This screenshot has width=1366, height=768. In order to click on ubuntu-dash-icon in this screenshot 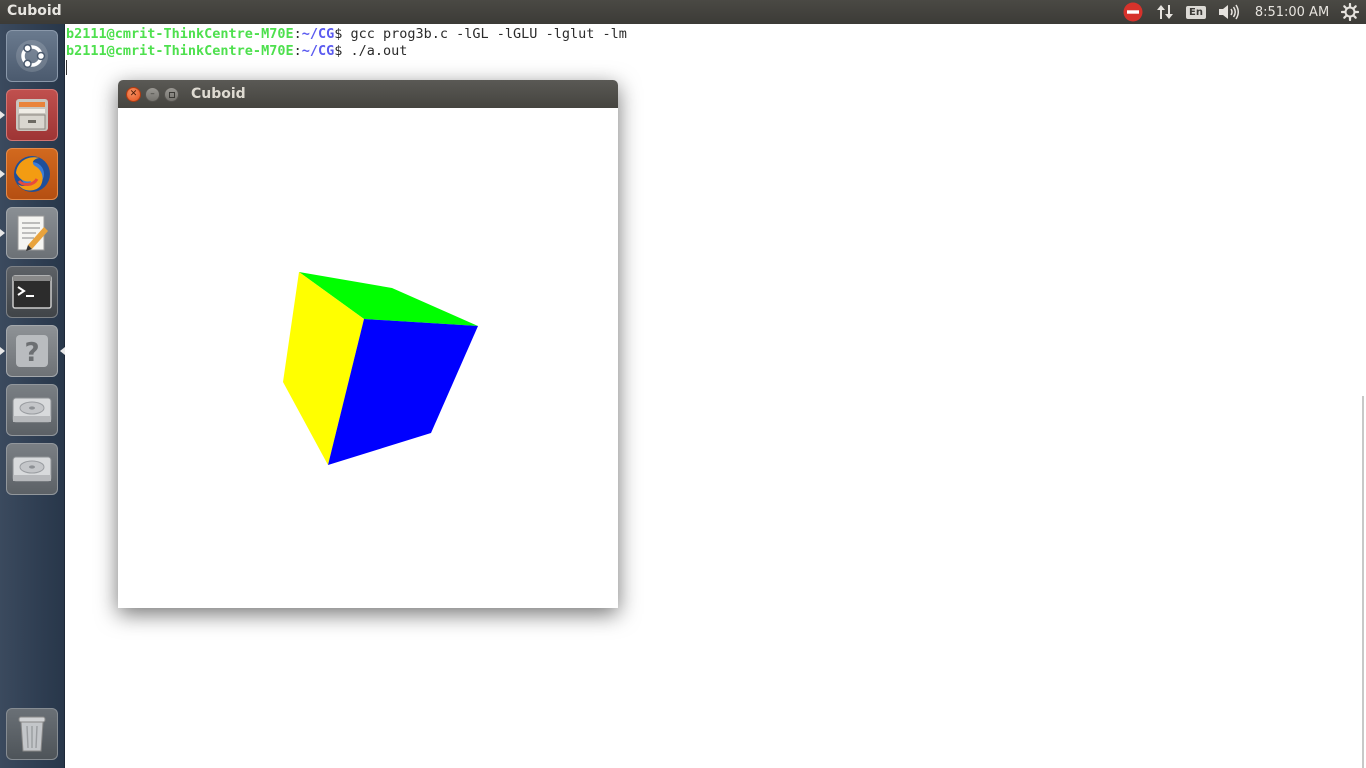, I will do `click(32, 56)`.